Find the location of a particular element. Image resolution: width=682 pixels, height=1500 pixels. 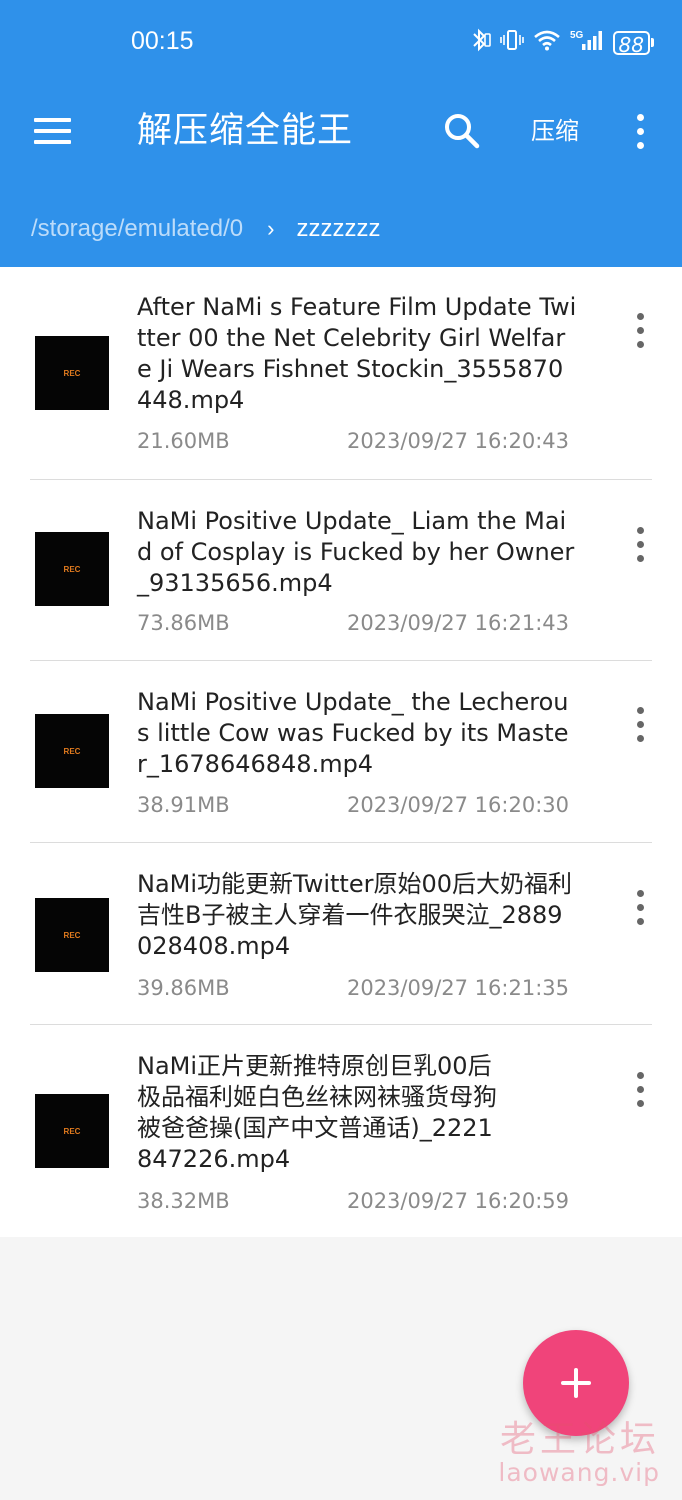

file-date: 2023/09/27 16:21:35 is located at coordinates (457, 988).